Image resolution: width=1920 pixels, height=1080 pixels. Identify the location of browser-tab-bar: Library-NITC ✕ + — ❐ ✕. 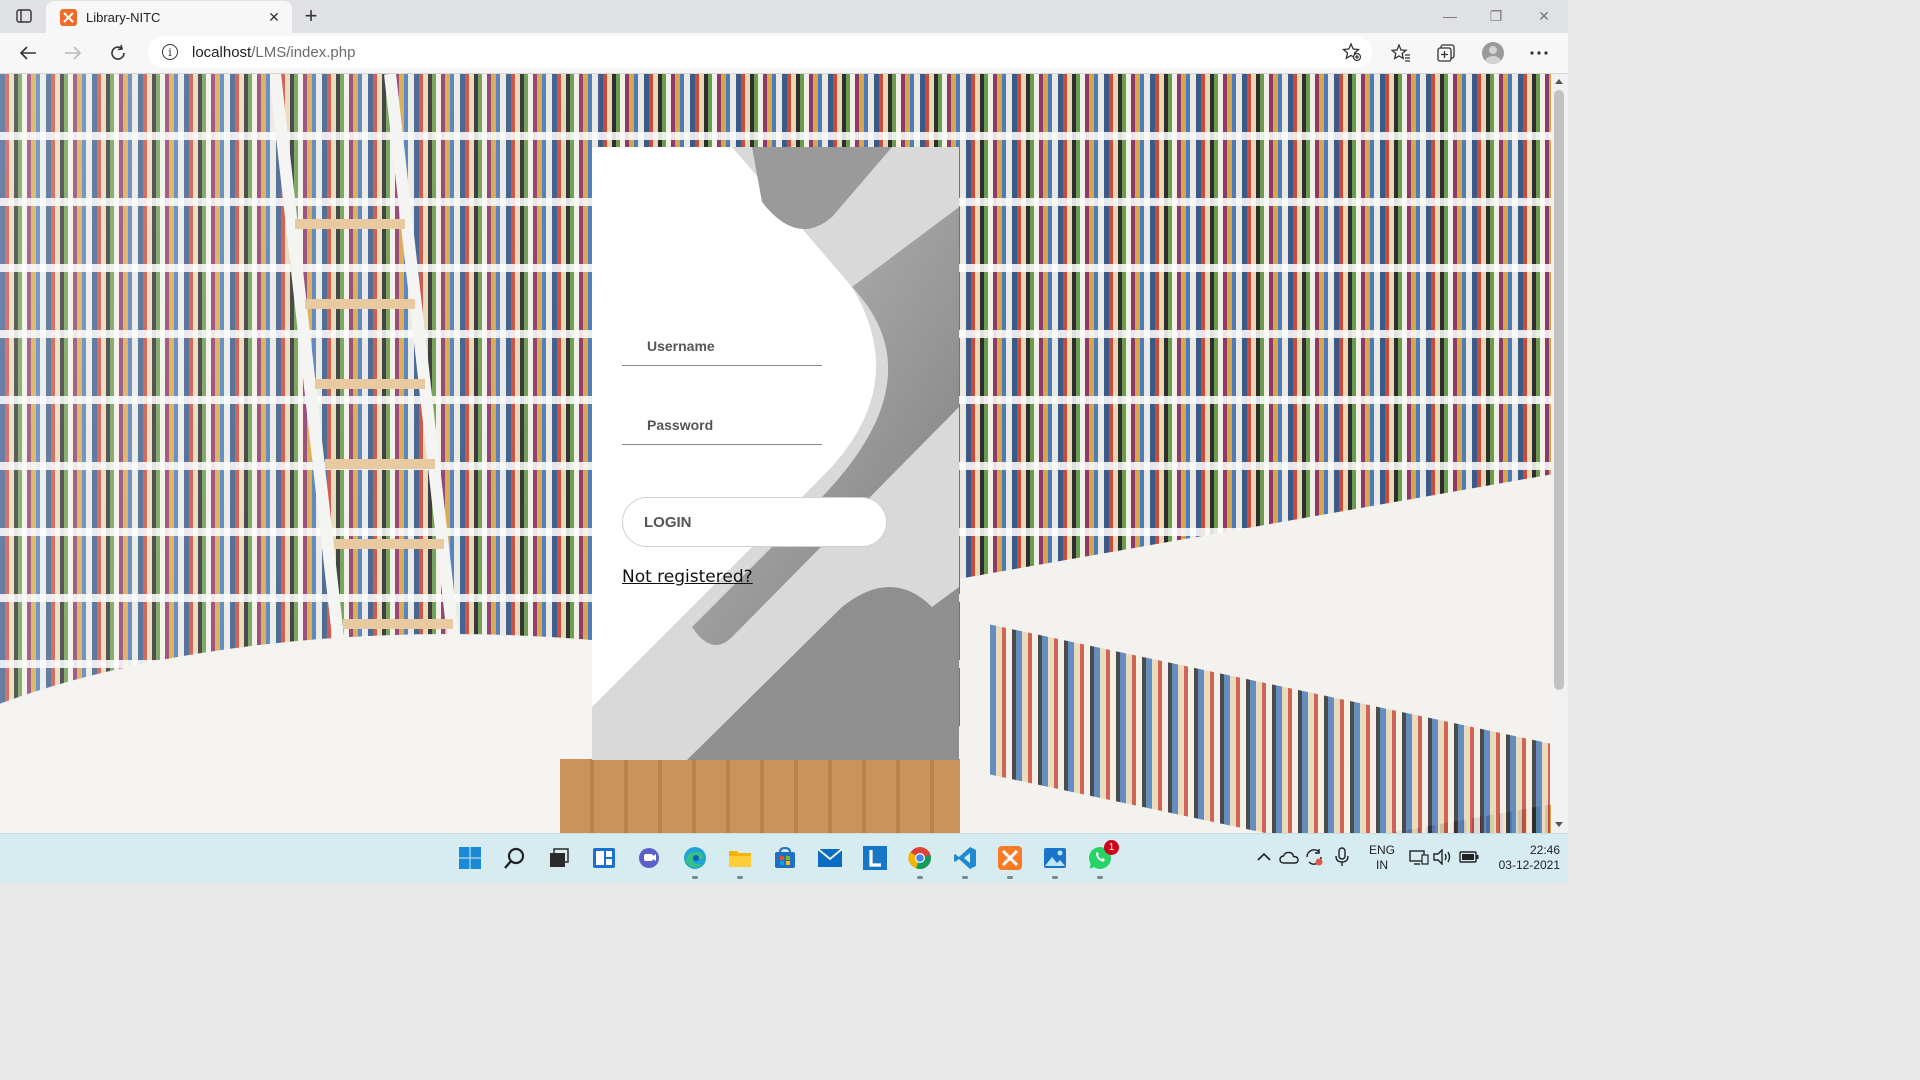
(784, 16).